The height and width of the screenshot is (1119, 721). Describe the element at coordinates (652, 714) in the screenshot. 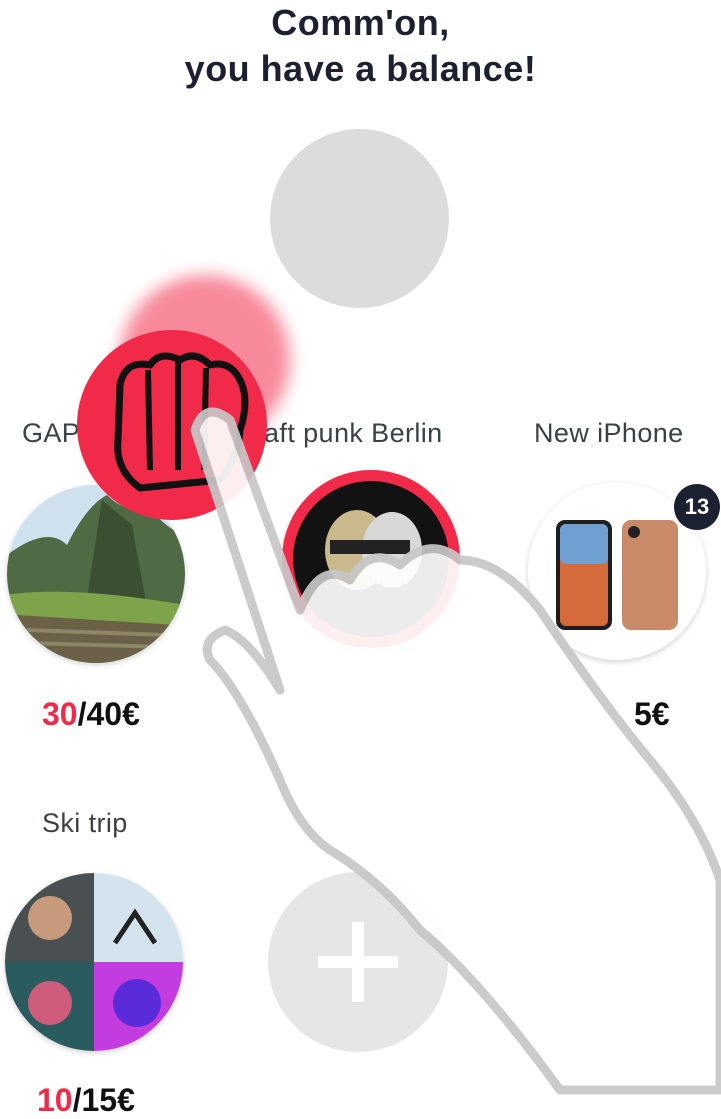

I see `goal-amount-iphone: 5€` at that location.